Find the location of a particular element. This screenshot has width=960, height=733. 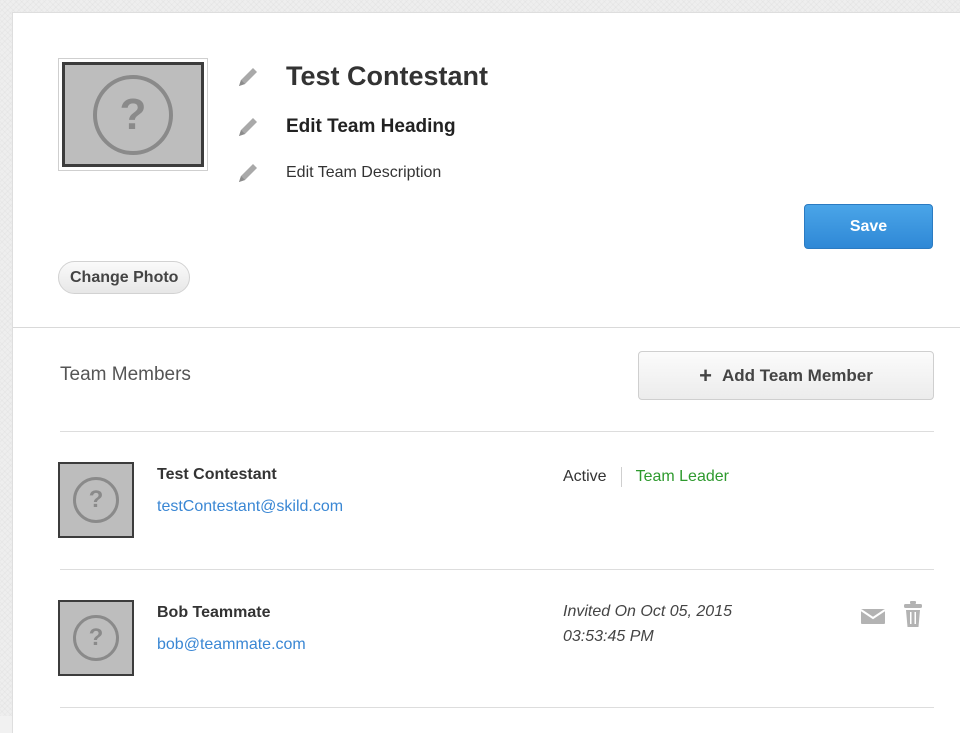

plus-icon: + is located at coordinates (706, 375).